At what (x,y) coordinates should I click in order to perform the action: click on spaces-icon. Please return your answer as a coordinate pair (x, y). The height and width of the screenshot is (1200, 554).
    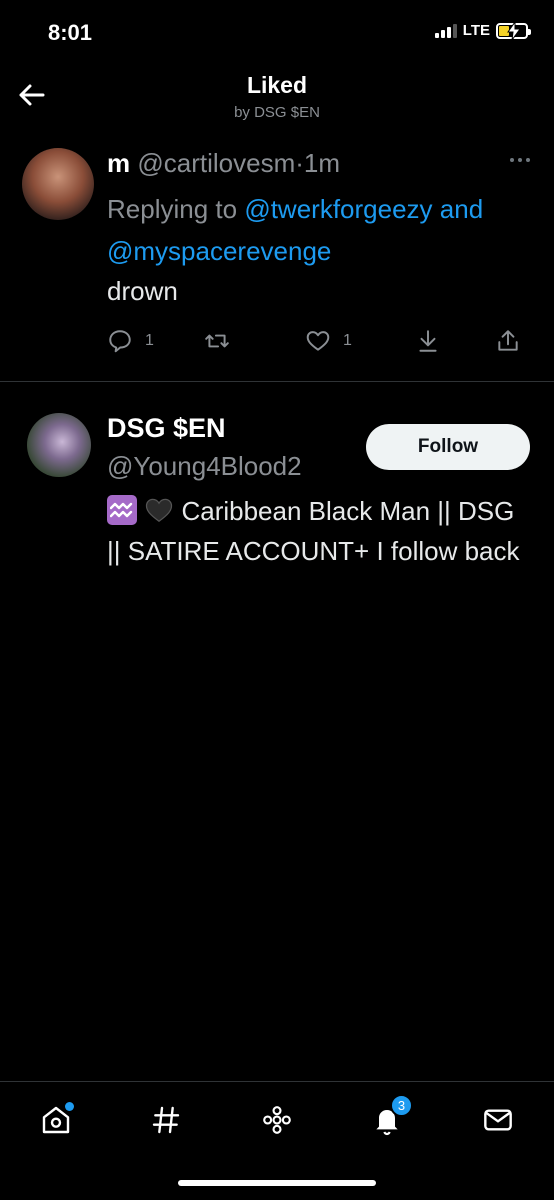
    Looking at the image, I should click on (277, 1120).